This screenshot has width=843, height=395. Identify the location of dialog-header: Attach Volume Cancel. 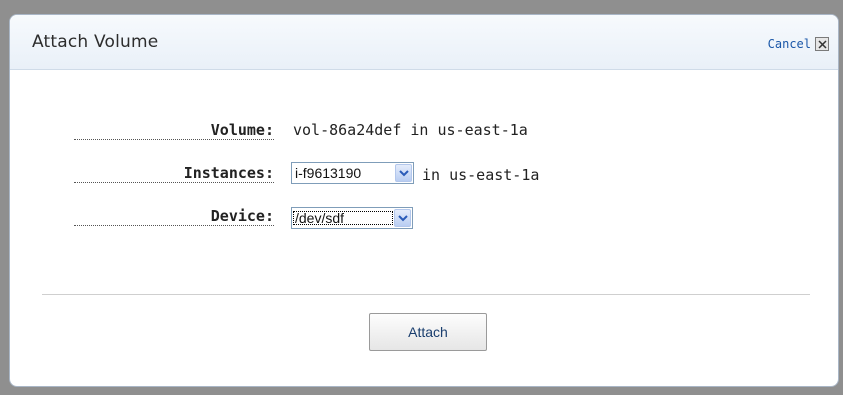
(424, 42).